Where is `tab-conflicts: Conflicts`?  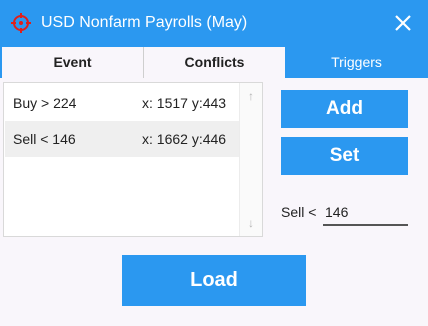 tab-conflicts: Conflicts is located at coordinates (214, 62).